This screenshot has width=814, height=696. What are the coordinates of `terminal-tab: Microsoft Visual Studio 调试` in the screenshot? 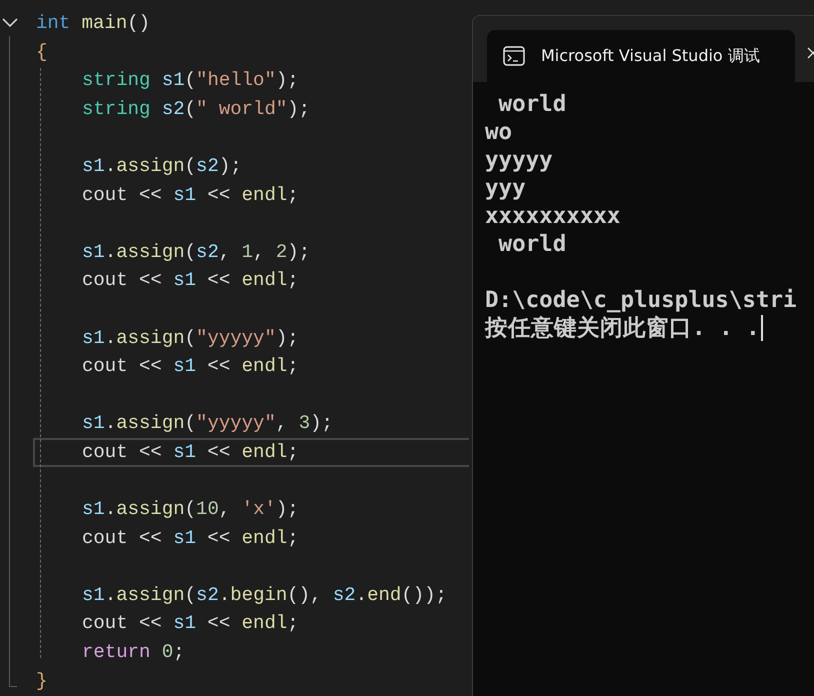 It's located at (641, 56).